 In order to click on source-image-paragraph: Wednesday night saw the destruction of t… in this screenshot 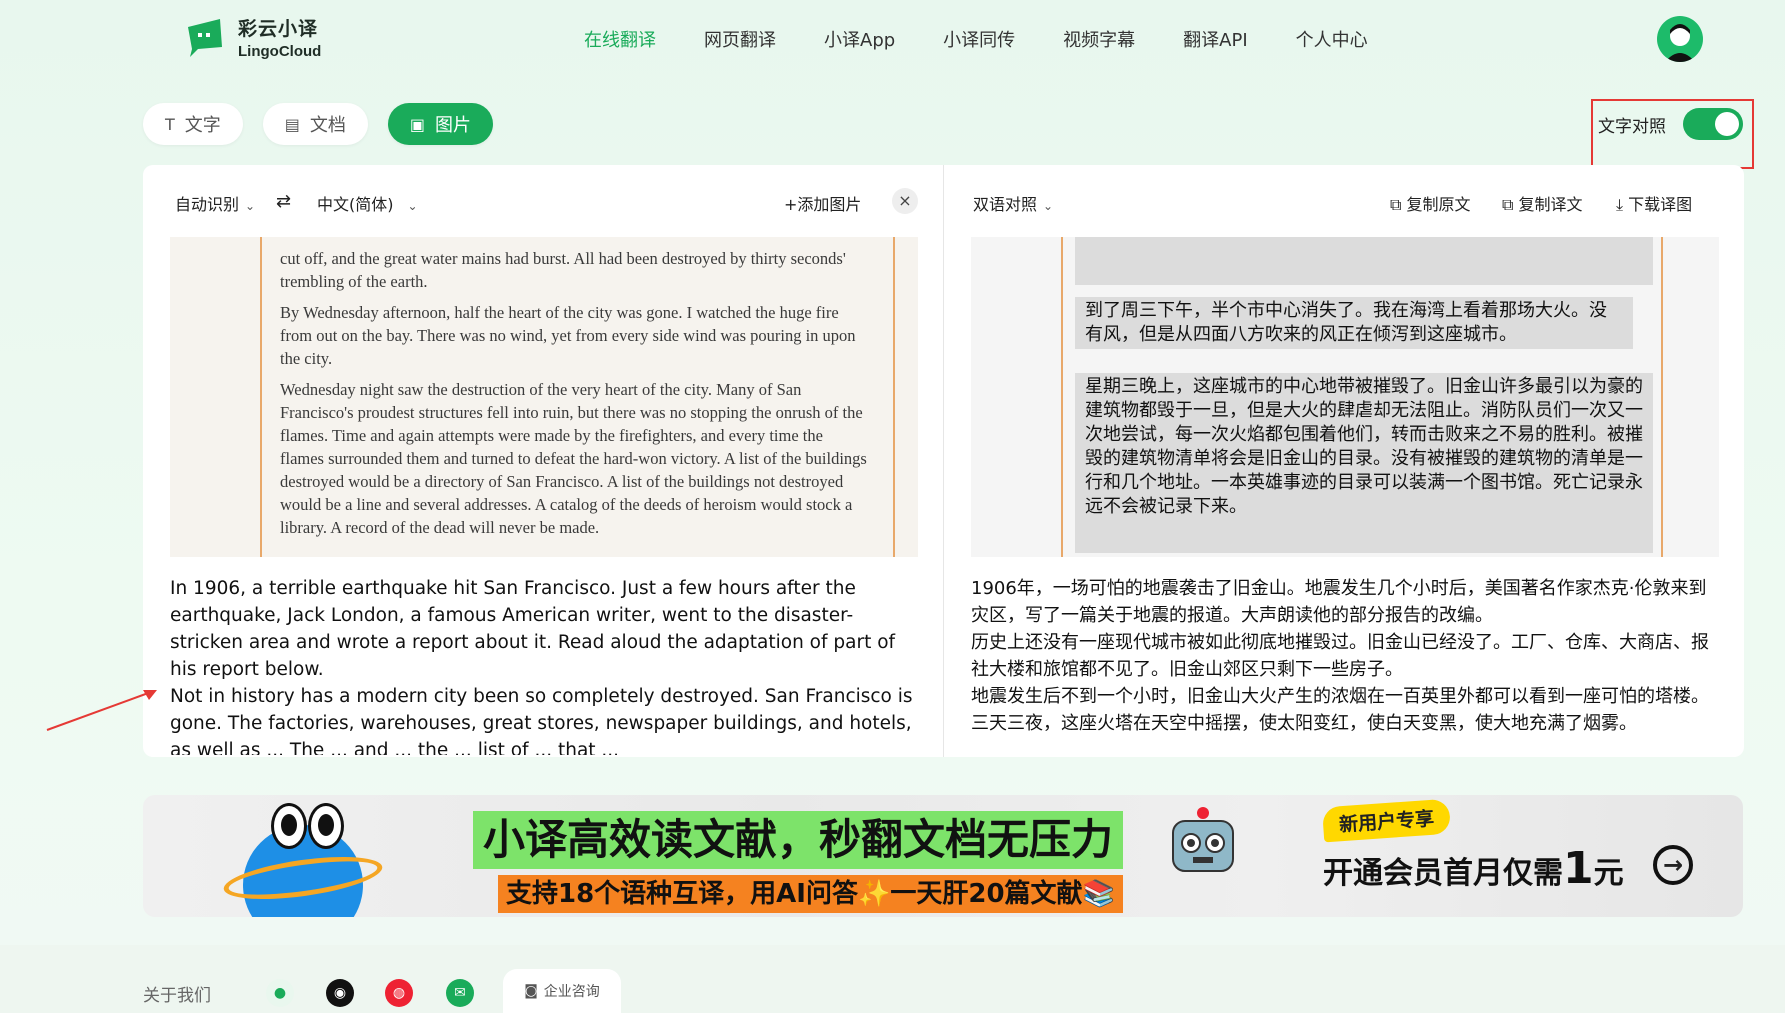, I will do `click(573, 458)`.